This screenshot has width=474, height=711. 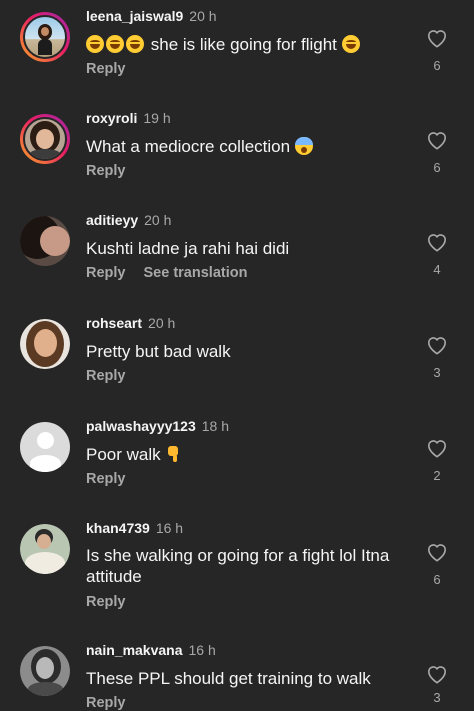 I want to click on like-button: 4, so click(x=437, y=254).